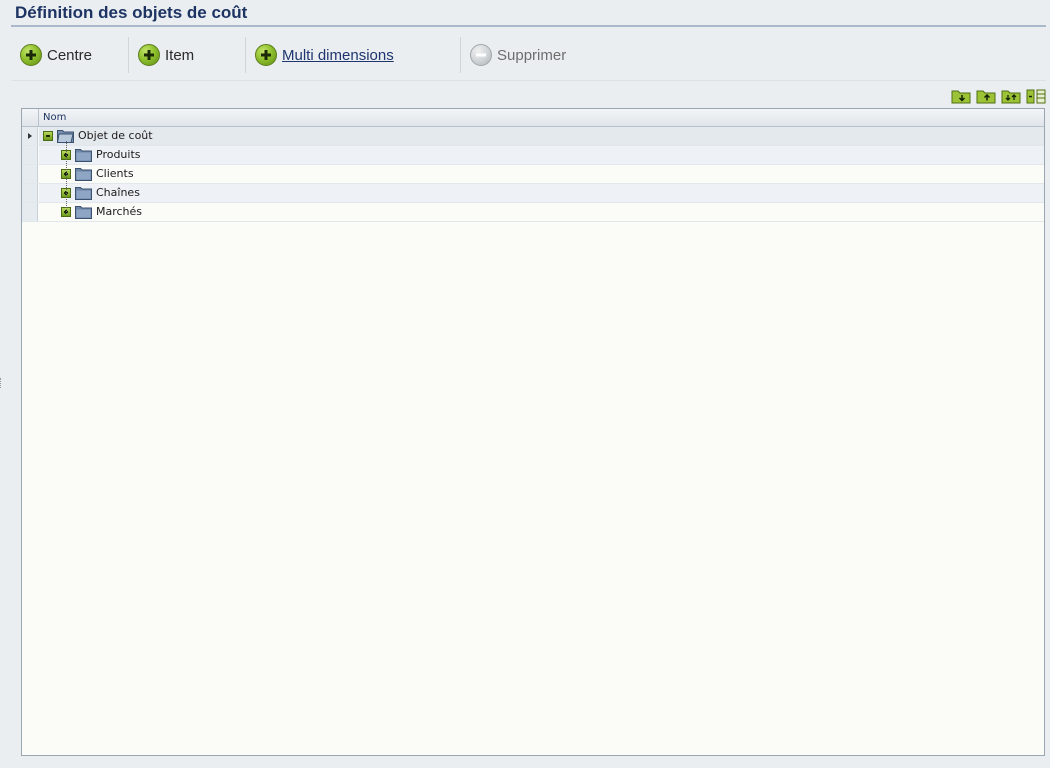 This screenshot has height=768, width=1050. What do you see at coordinates (180, 55) in the screenshot?
I see `add-item-label: Item` at bounding box center [180, 55].